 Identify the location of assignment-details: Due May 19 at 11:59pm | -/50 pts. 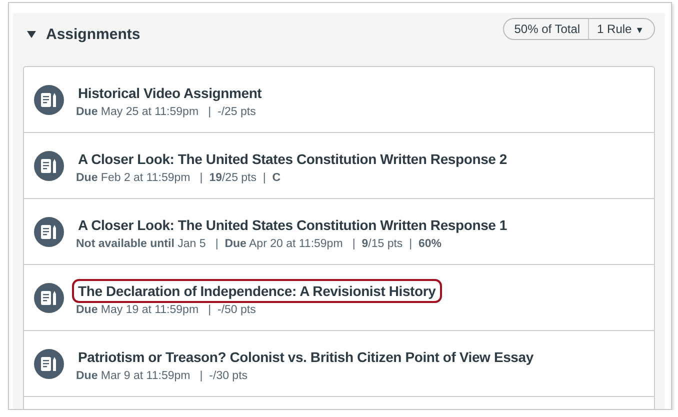
(166, 310).